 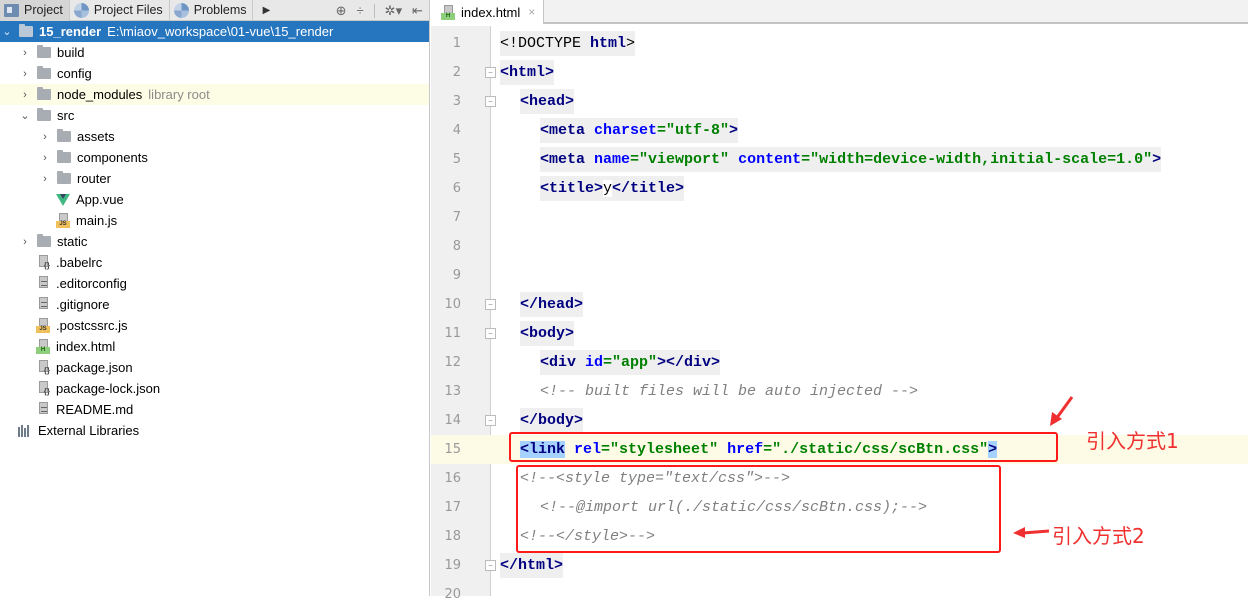 What do you see at coordinates (608, 188) in the screenshot?
I see `code-token: y` at bounding box center [608, 188].